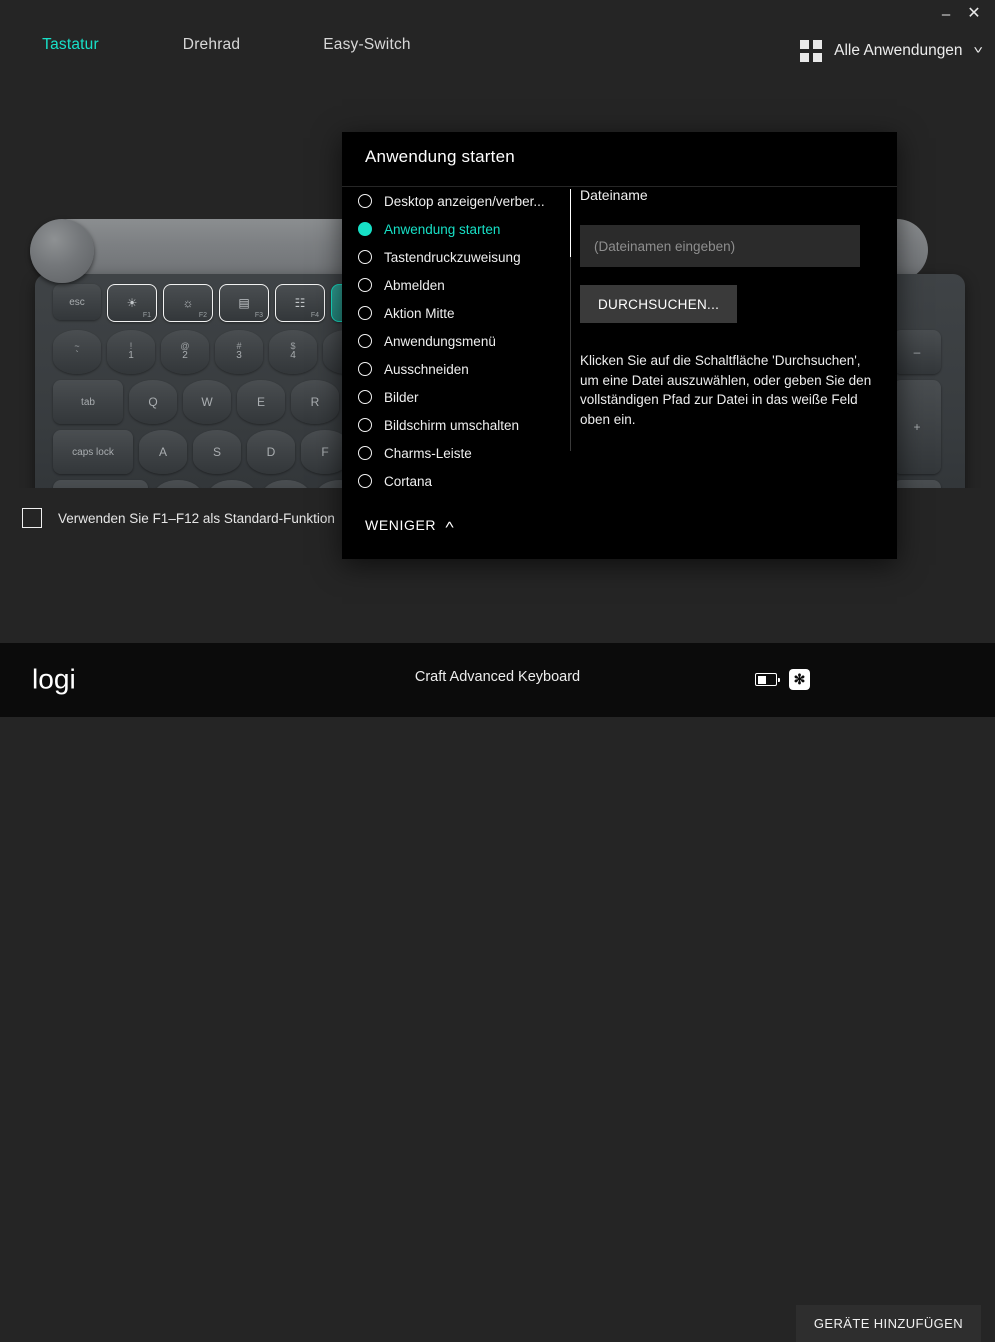 The image size is (995, 1342). What do you see at coordinates (293, 352) in the screenshot?
I see `key-4: $4` at bounding box center [293, 352].